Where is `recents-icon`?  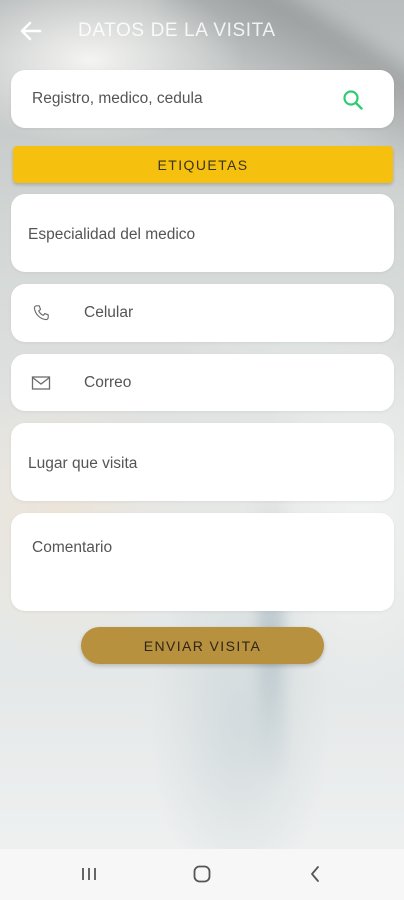 recents-icon is located at coordinates (89, 874).